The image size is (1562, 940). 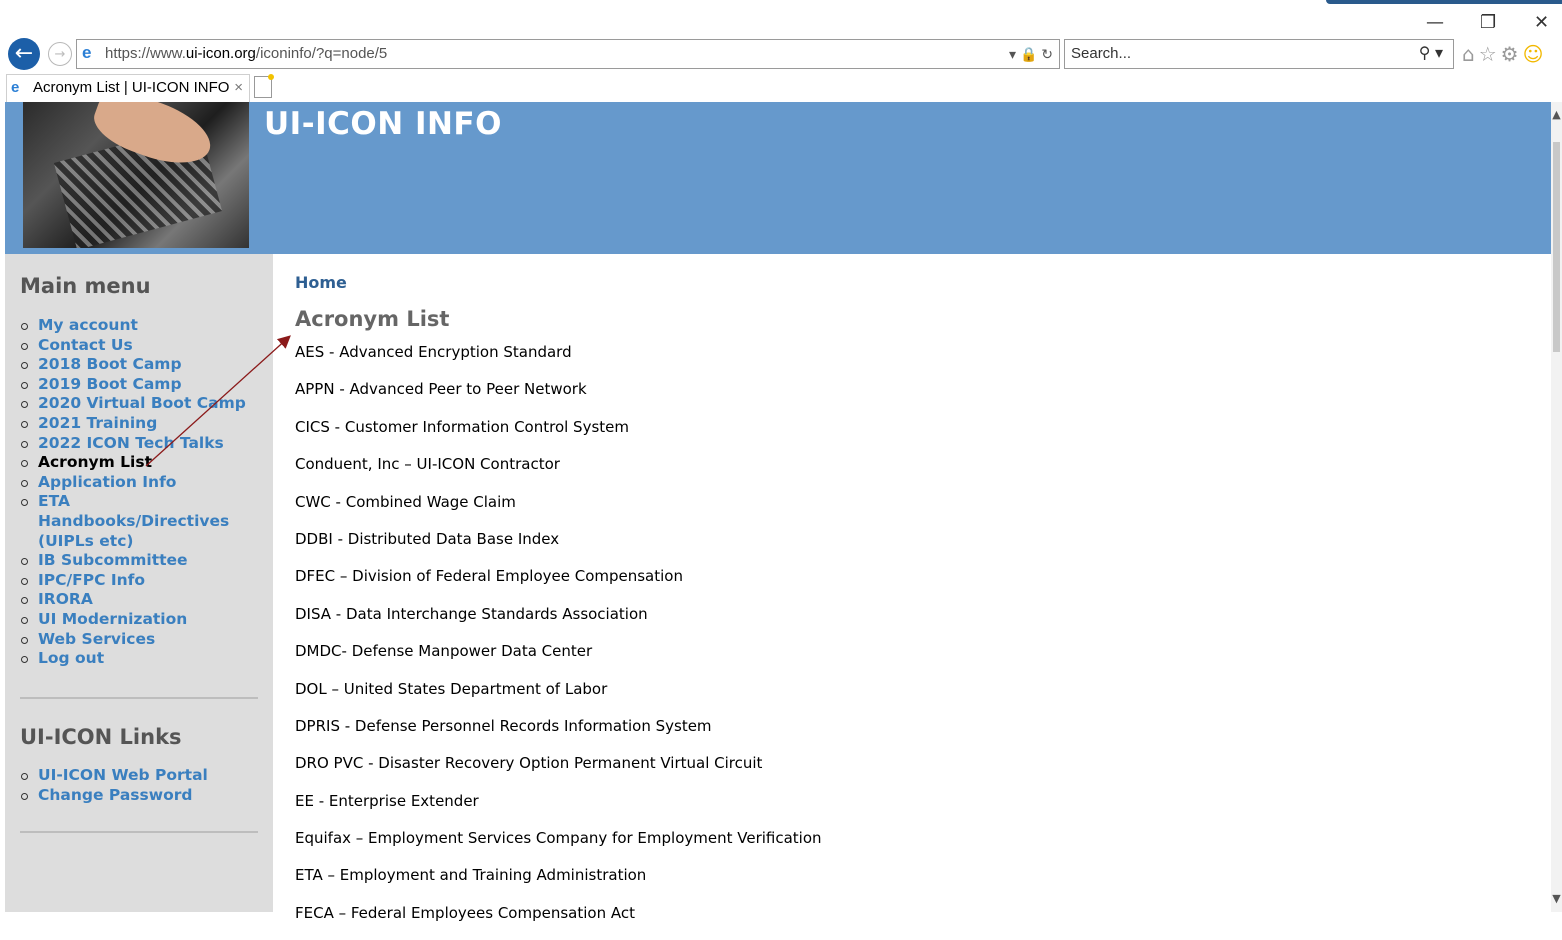 What do you see at coordinates (140, 326) in the screenshot?
I see `menu-item-my-account: My account` at bounding box center [140, 326].